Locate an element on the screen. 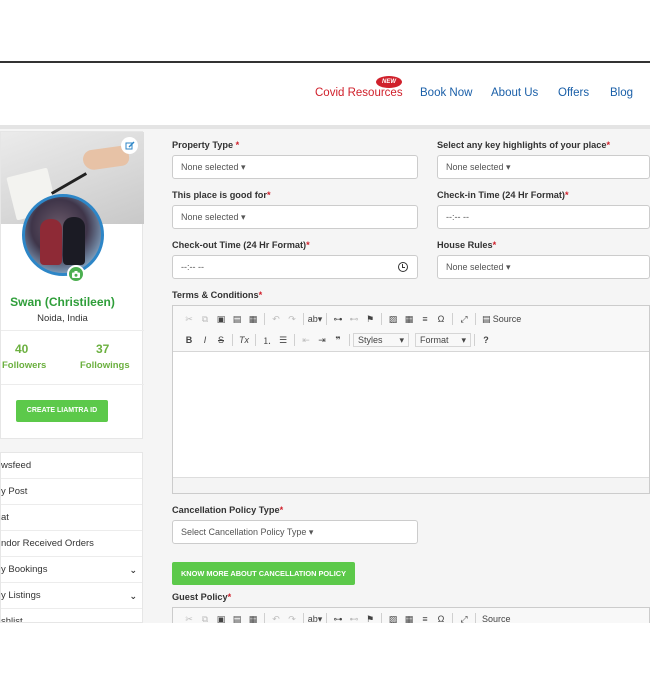 This screenshot has width=650, height=685. sidebar-item-chat: at is located at coordinates (71, 518).